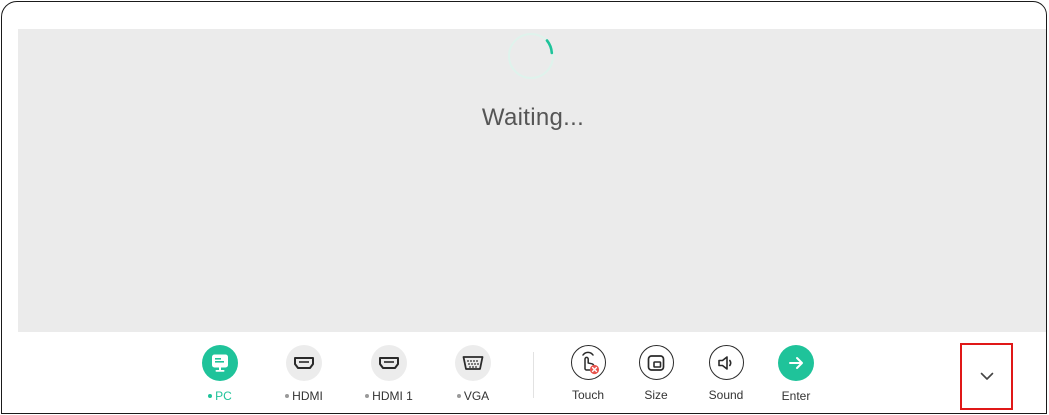 The image size is (1049, 415). I want to click on vga-port-icon, so click(473, 363).